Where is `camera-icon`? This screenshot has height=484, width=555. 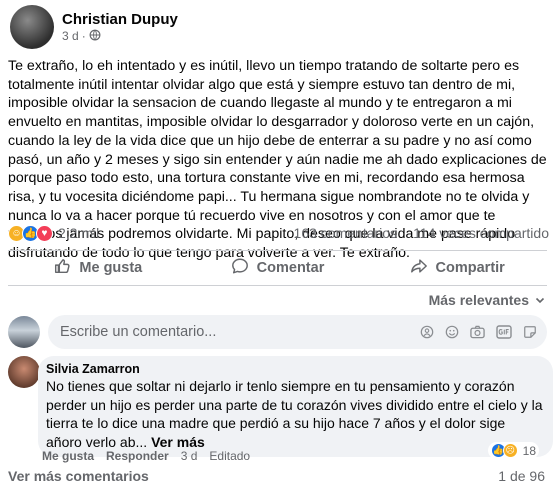 camera-icon is located at coordinates (477, 332).